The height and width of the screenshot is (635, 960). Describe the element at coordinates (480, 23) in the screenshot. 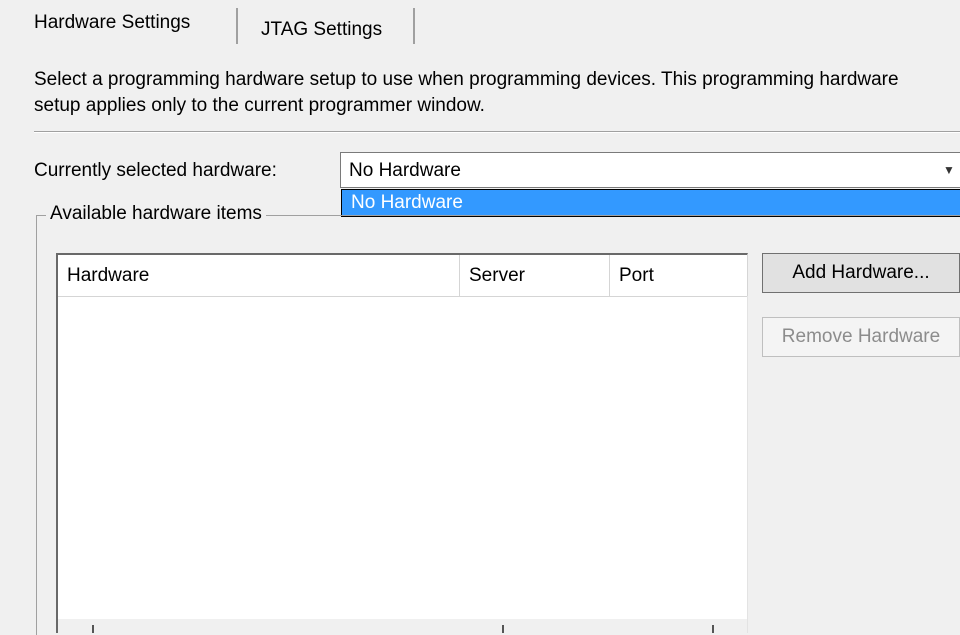

I see `tab-strip: Hardware Settings JTAG Settings` at that location.